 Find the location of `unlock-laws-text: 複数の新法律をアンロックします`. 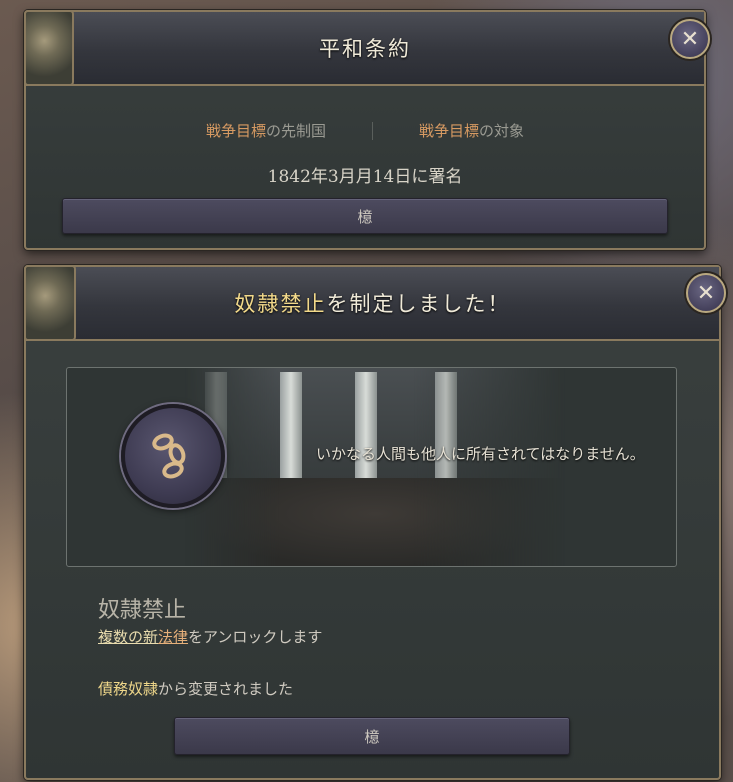

unlock-laws-text: 複数の新法律をアンロックします is located at coordinates (210, 636).